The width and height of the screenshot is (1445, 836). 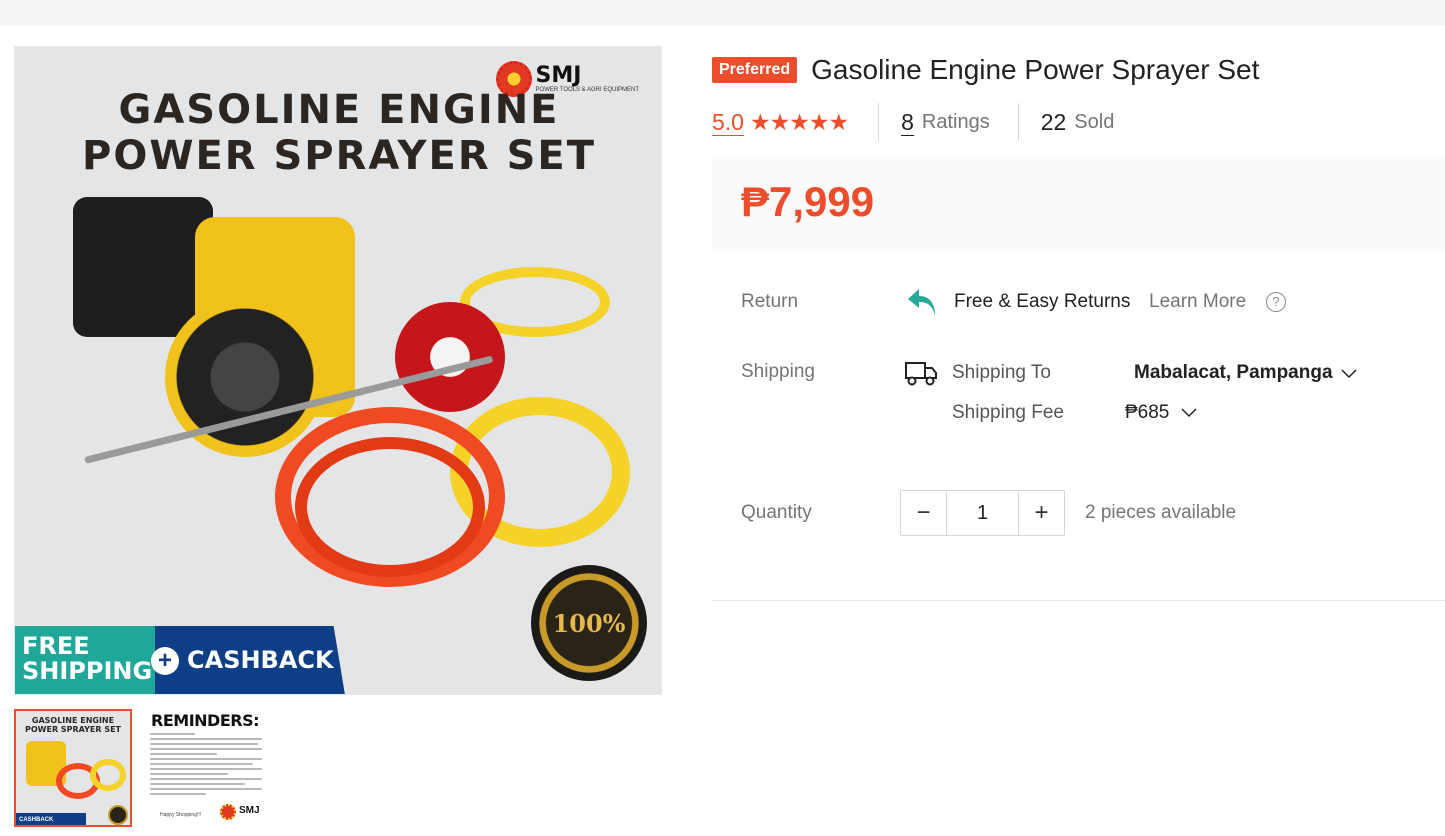 I want to click on quantity-input, so click(x=982, y=513).